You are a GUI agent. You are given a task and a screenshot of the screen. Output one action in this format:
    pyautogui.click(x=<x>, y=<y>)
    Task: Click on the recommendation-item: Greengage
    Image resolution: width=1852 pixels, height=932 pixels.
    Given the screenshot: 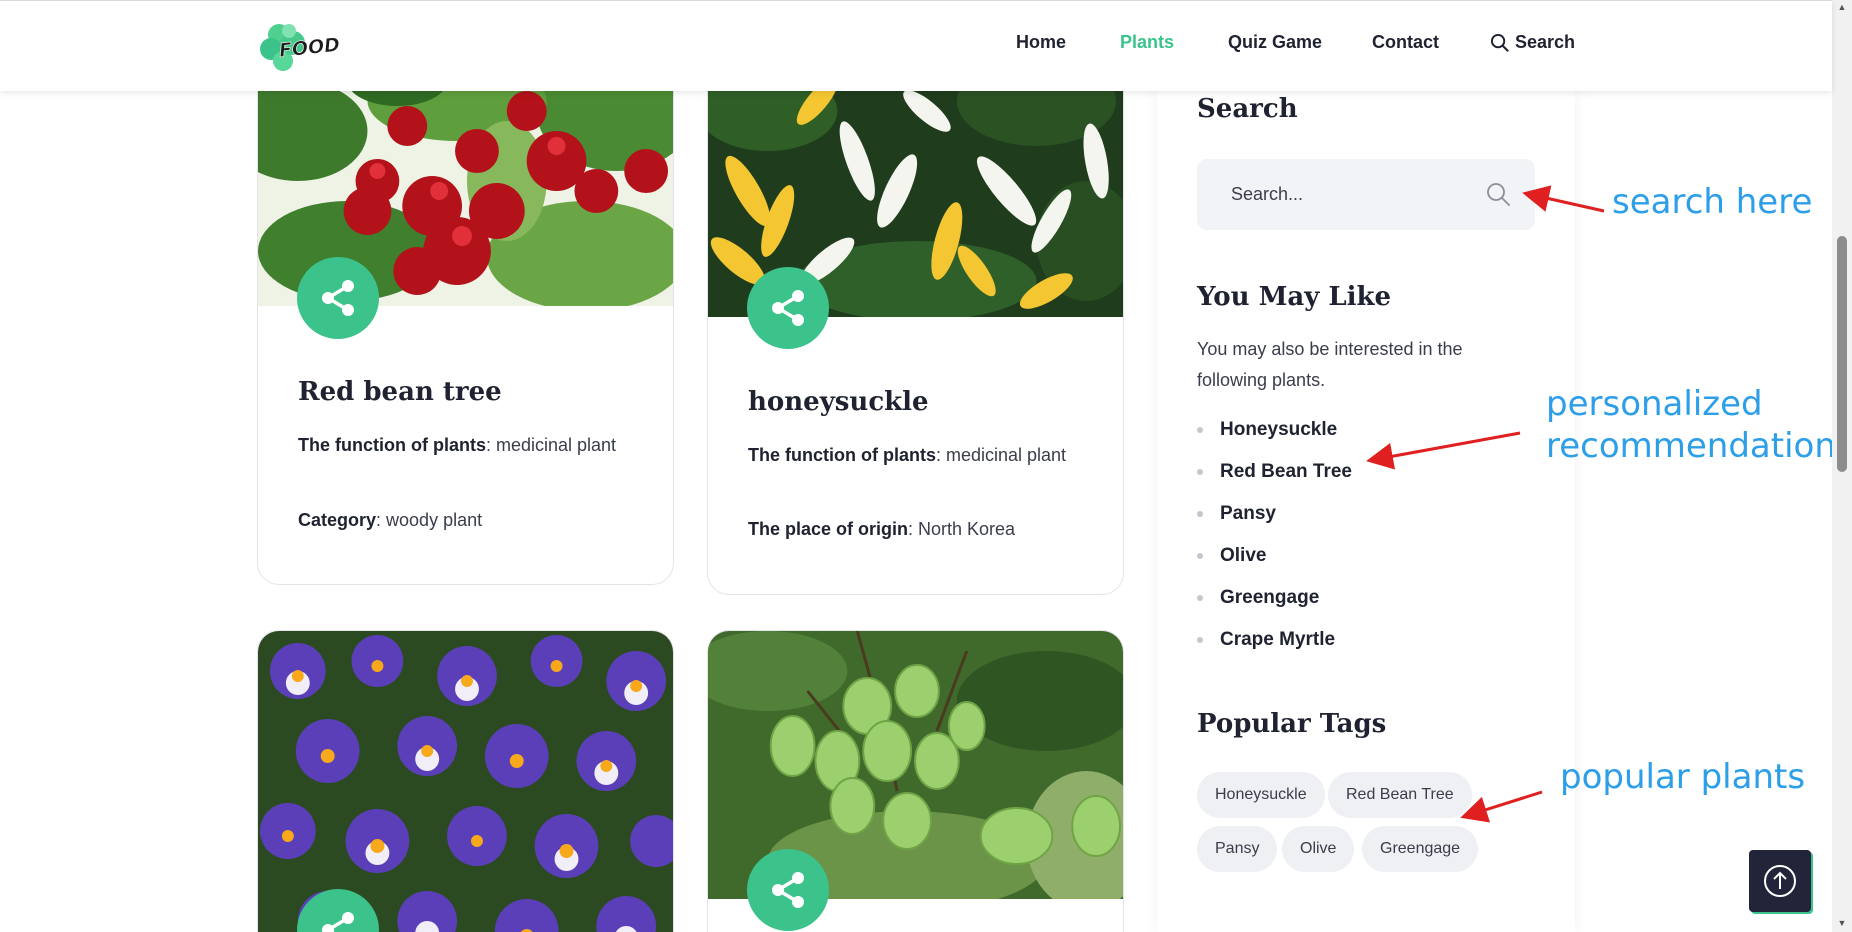 What is the action you would take?
    pyautogui.click(x=1274, y=598)
    